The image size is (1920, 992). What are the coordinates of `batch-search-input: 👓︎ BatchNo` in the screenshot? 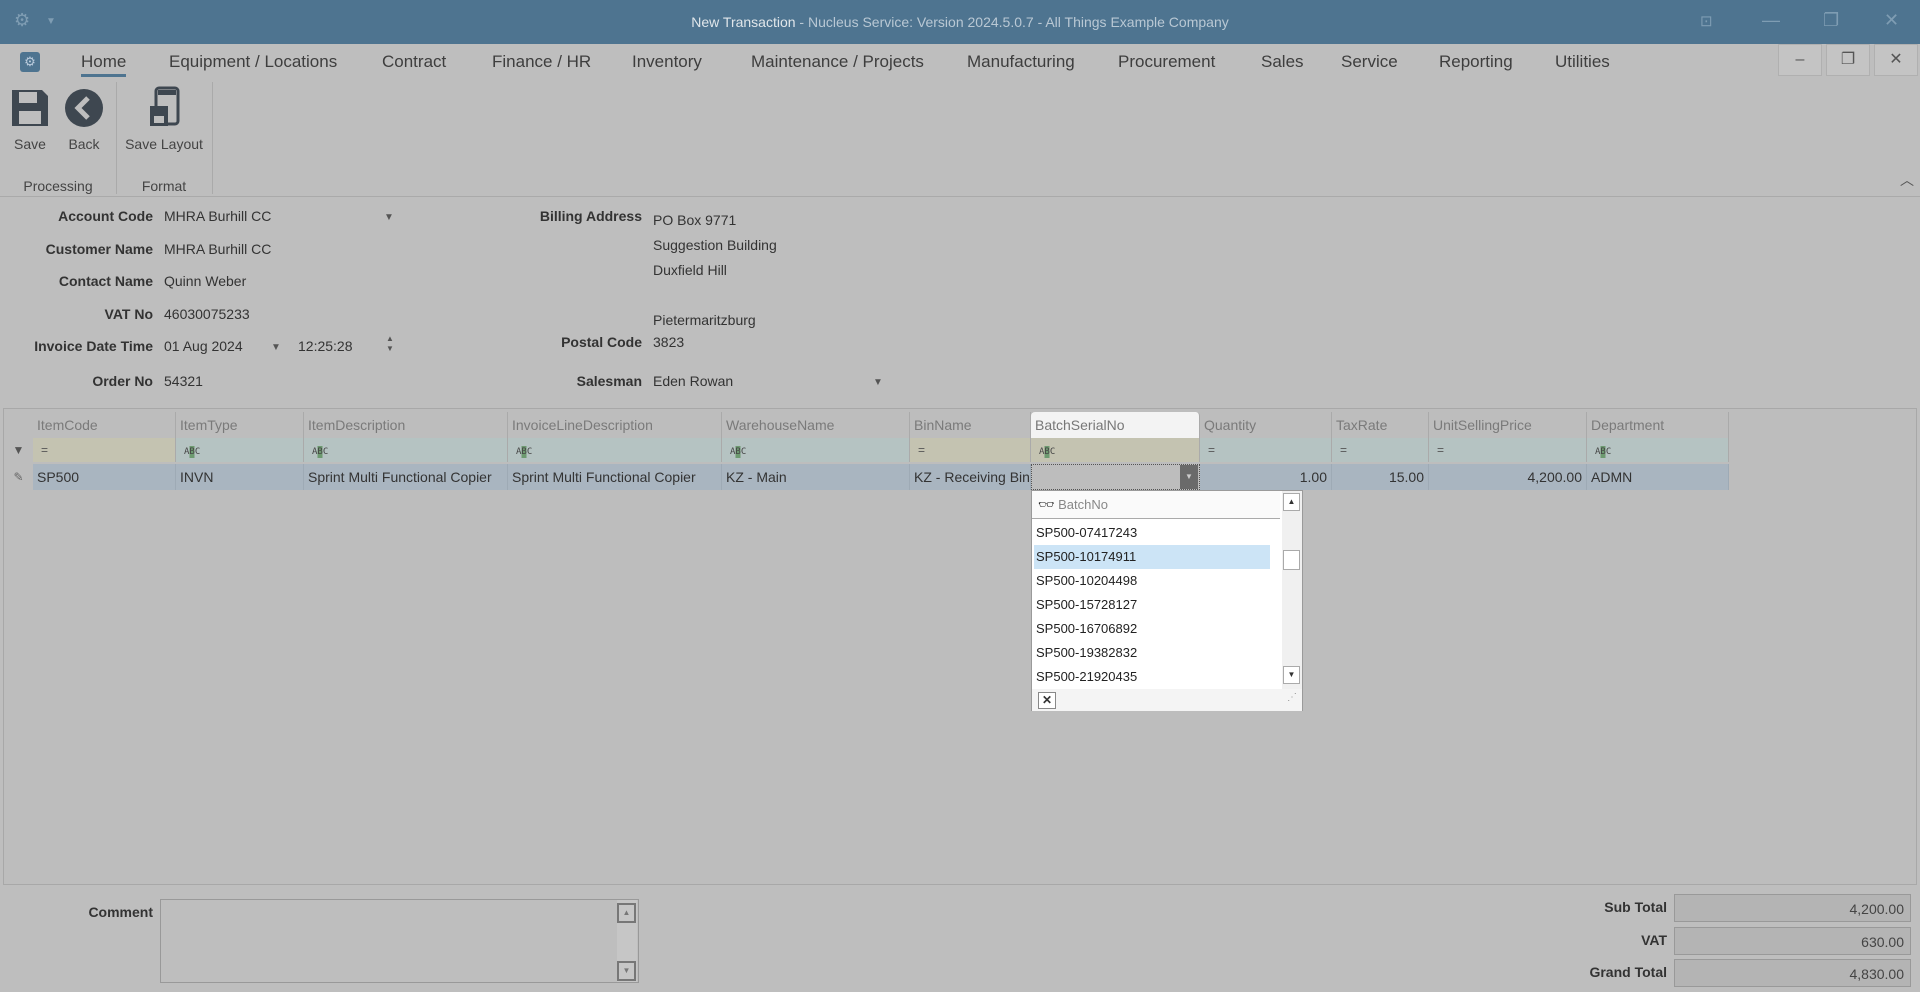 It's located at (1156, 505).